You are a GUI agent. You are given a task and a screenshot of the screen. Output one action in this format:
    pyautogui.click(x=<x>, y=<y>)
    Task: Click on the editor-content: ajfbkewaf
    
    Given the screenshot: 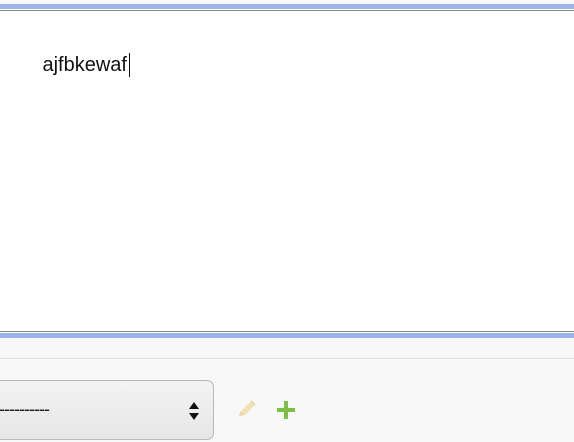 What is the action you would take?
    pyautogui.click(x=65, y=65)
    